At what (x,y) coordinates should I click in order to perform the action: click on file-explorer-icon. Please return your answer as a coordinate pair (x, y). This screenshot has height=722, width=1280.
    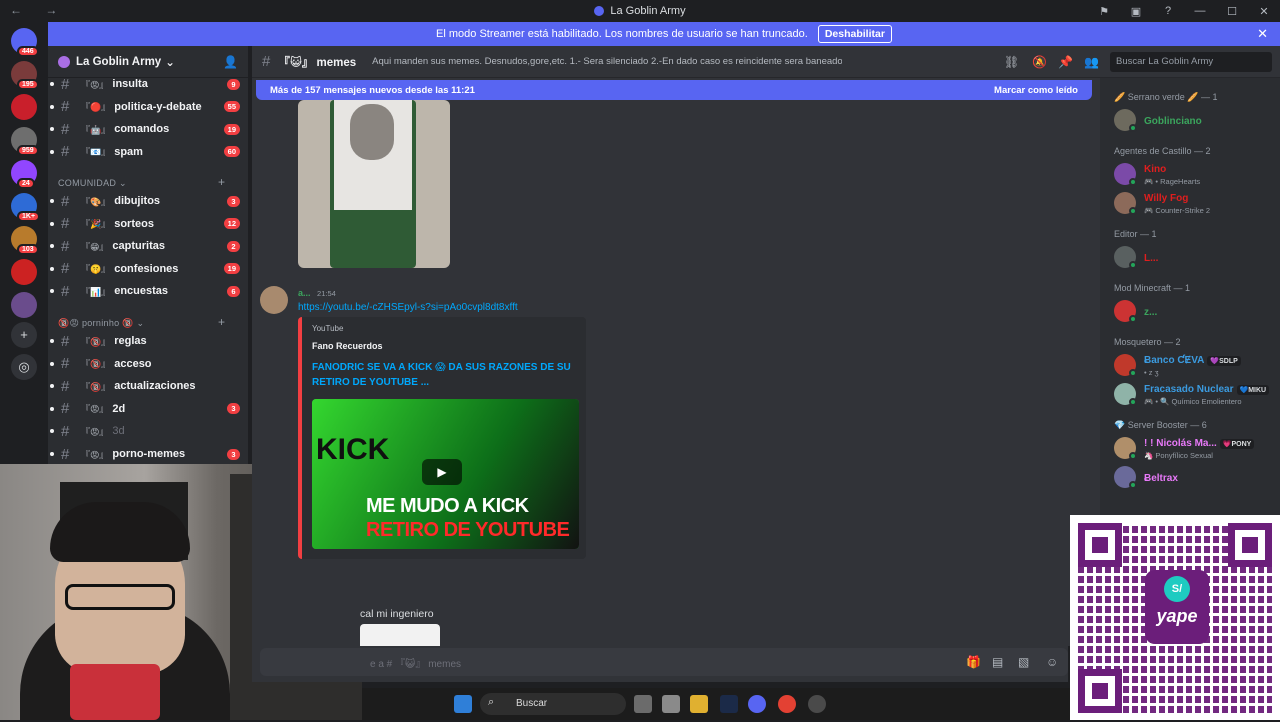
    Looking at the image, I should click on (699, 704).